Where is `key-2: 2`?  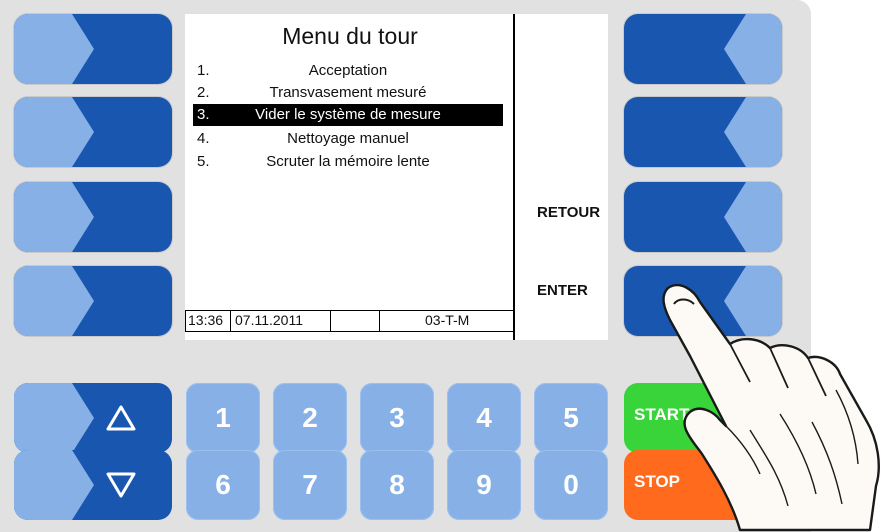 key-2: 2 is located at coordinates (310, 418).